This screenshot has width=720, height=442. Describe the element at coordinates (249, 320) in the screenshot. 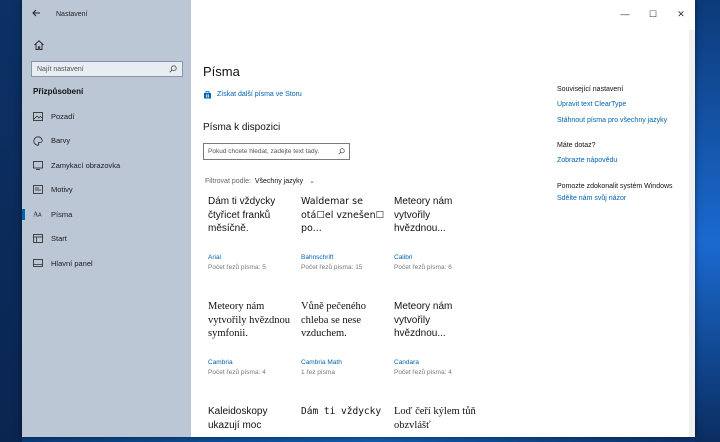

I see `font-sample: Meteory nám vytvořily hvězdnou symfonii.` at that location.